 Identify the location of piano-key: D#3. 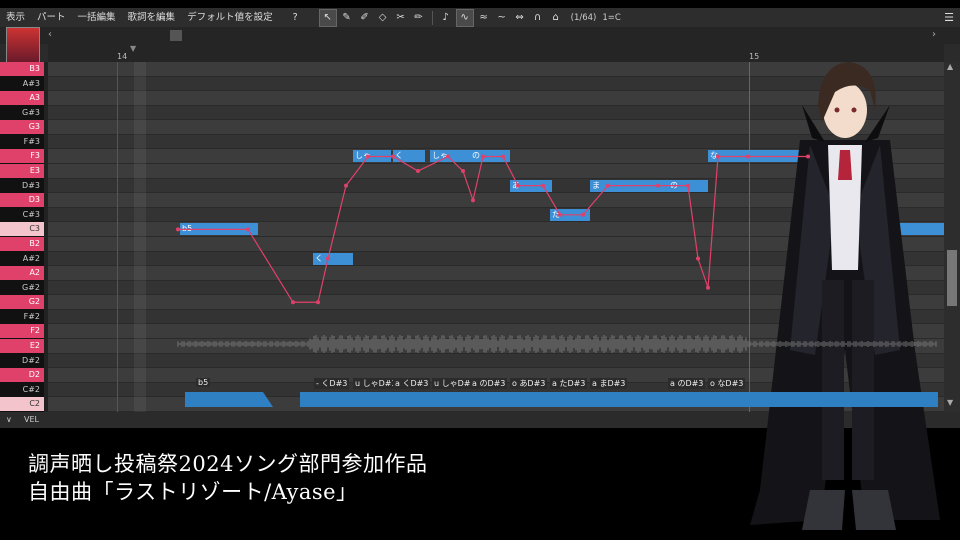
(22, 186).